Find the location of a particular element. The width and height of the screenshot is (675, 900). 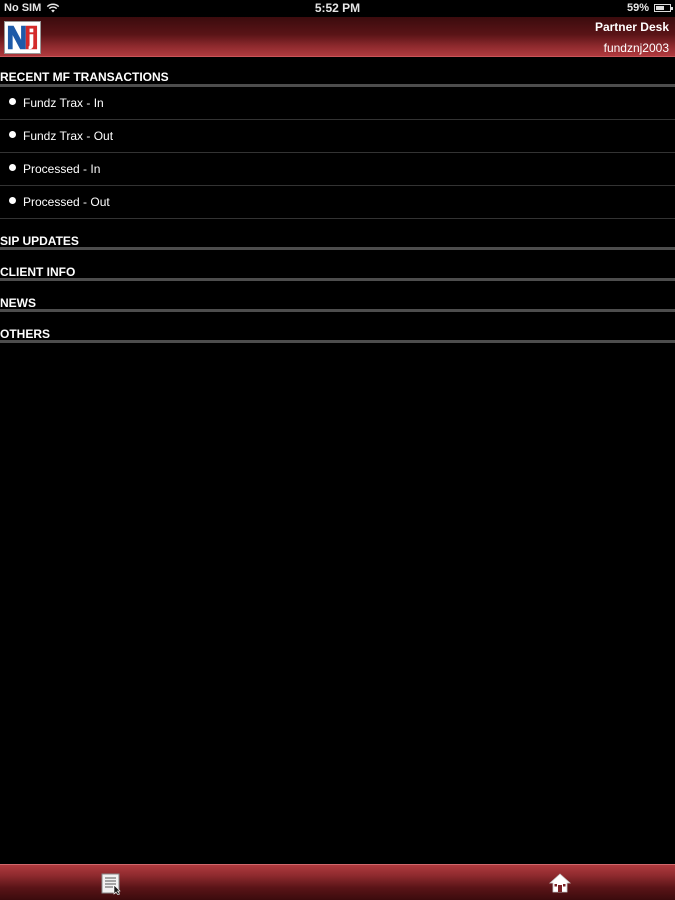

menu-item-label: Processed - Out is located at coordinates (66, 202).